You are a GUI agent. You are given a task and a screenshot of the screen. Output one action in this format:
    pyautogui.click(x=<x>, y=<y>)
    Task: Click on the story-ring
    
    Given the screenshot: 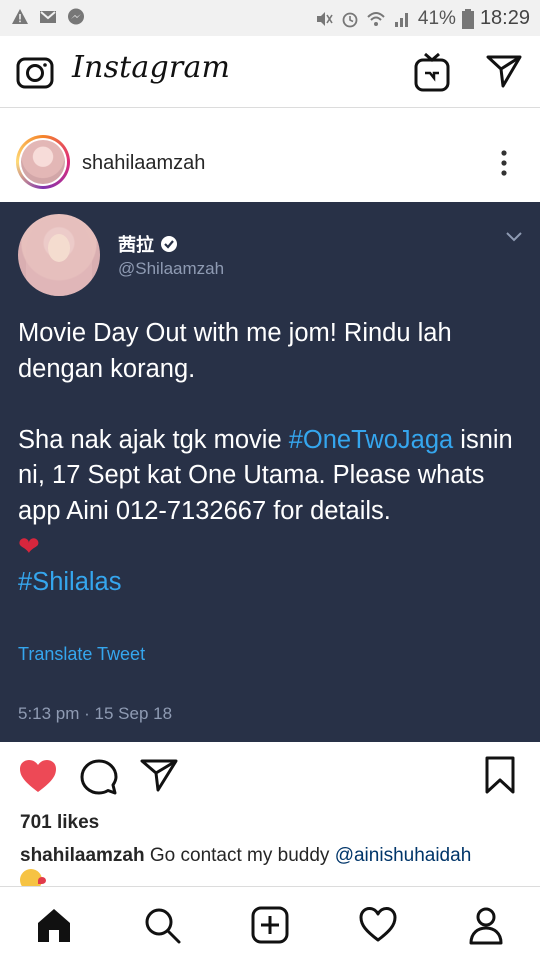 What is the action you would take?
    pyautogui.click(x=43, y=162)
    